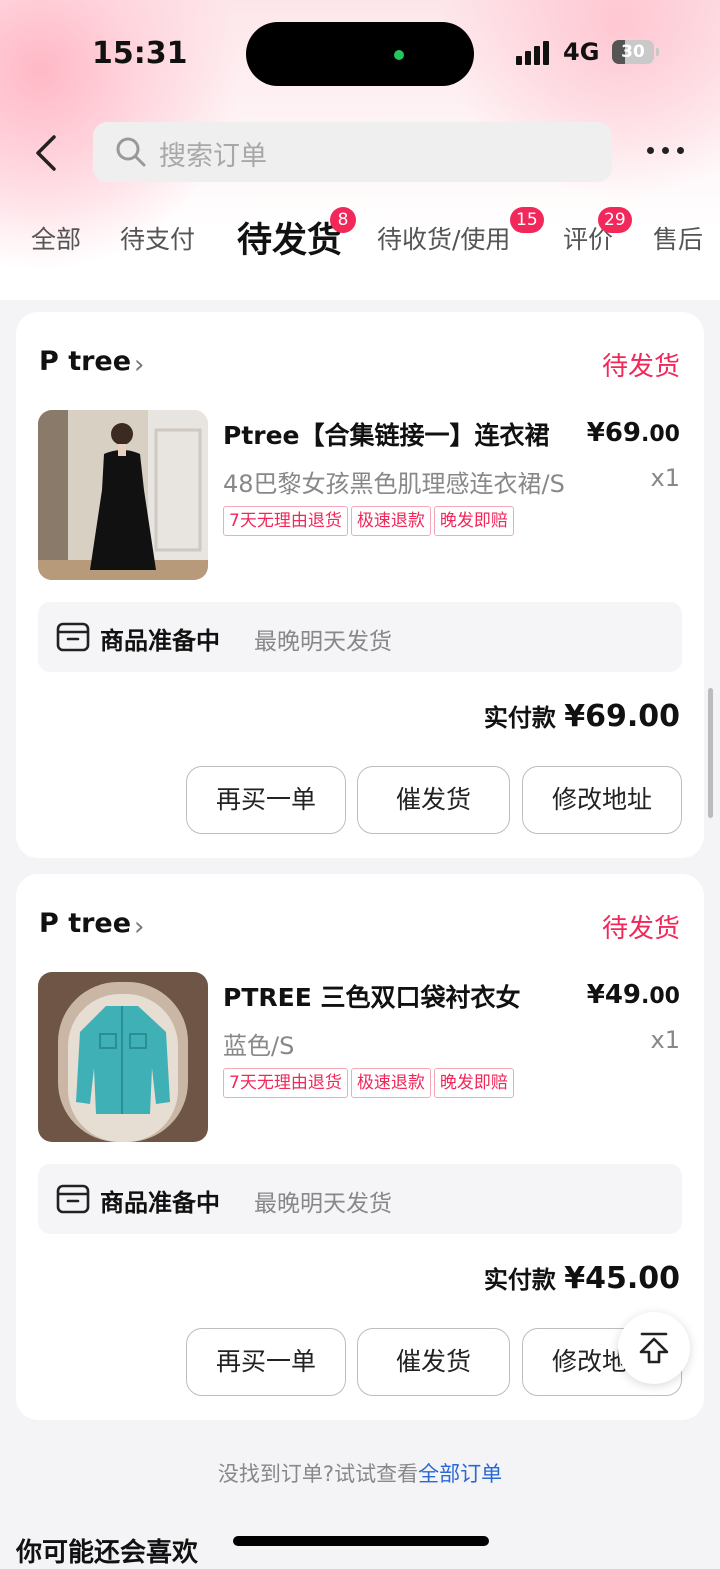 The height and width of the screenshot is (1569, 720). I want to click on network-type: 4G, so click(581, 52).